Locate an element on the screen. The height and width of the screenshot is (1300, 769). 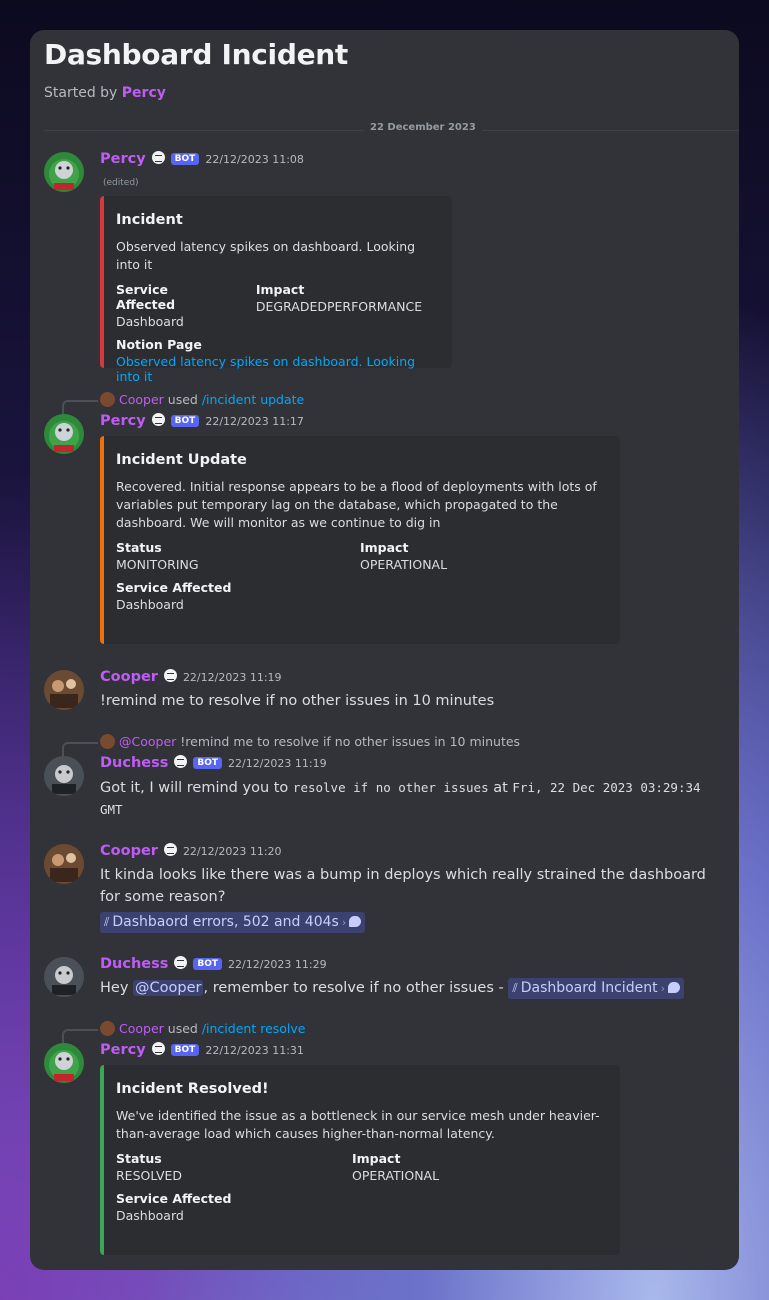
divider-date: 22 December 2023 is located at coordinates (423, 127).